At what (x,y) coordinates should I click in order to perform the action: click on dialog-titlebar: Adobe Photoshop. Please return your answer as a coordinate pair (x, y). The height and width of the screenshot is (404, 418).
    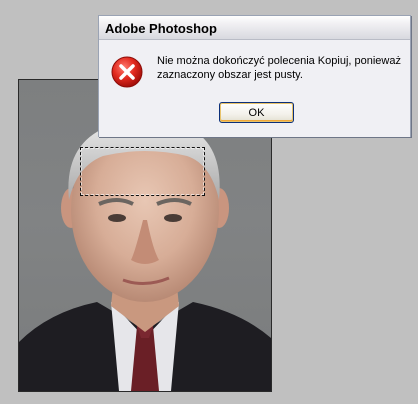
    Looking at the image, I should click on (254, 28).